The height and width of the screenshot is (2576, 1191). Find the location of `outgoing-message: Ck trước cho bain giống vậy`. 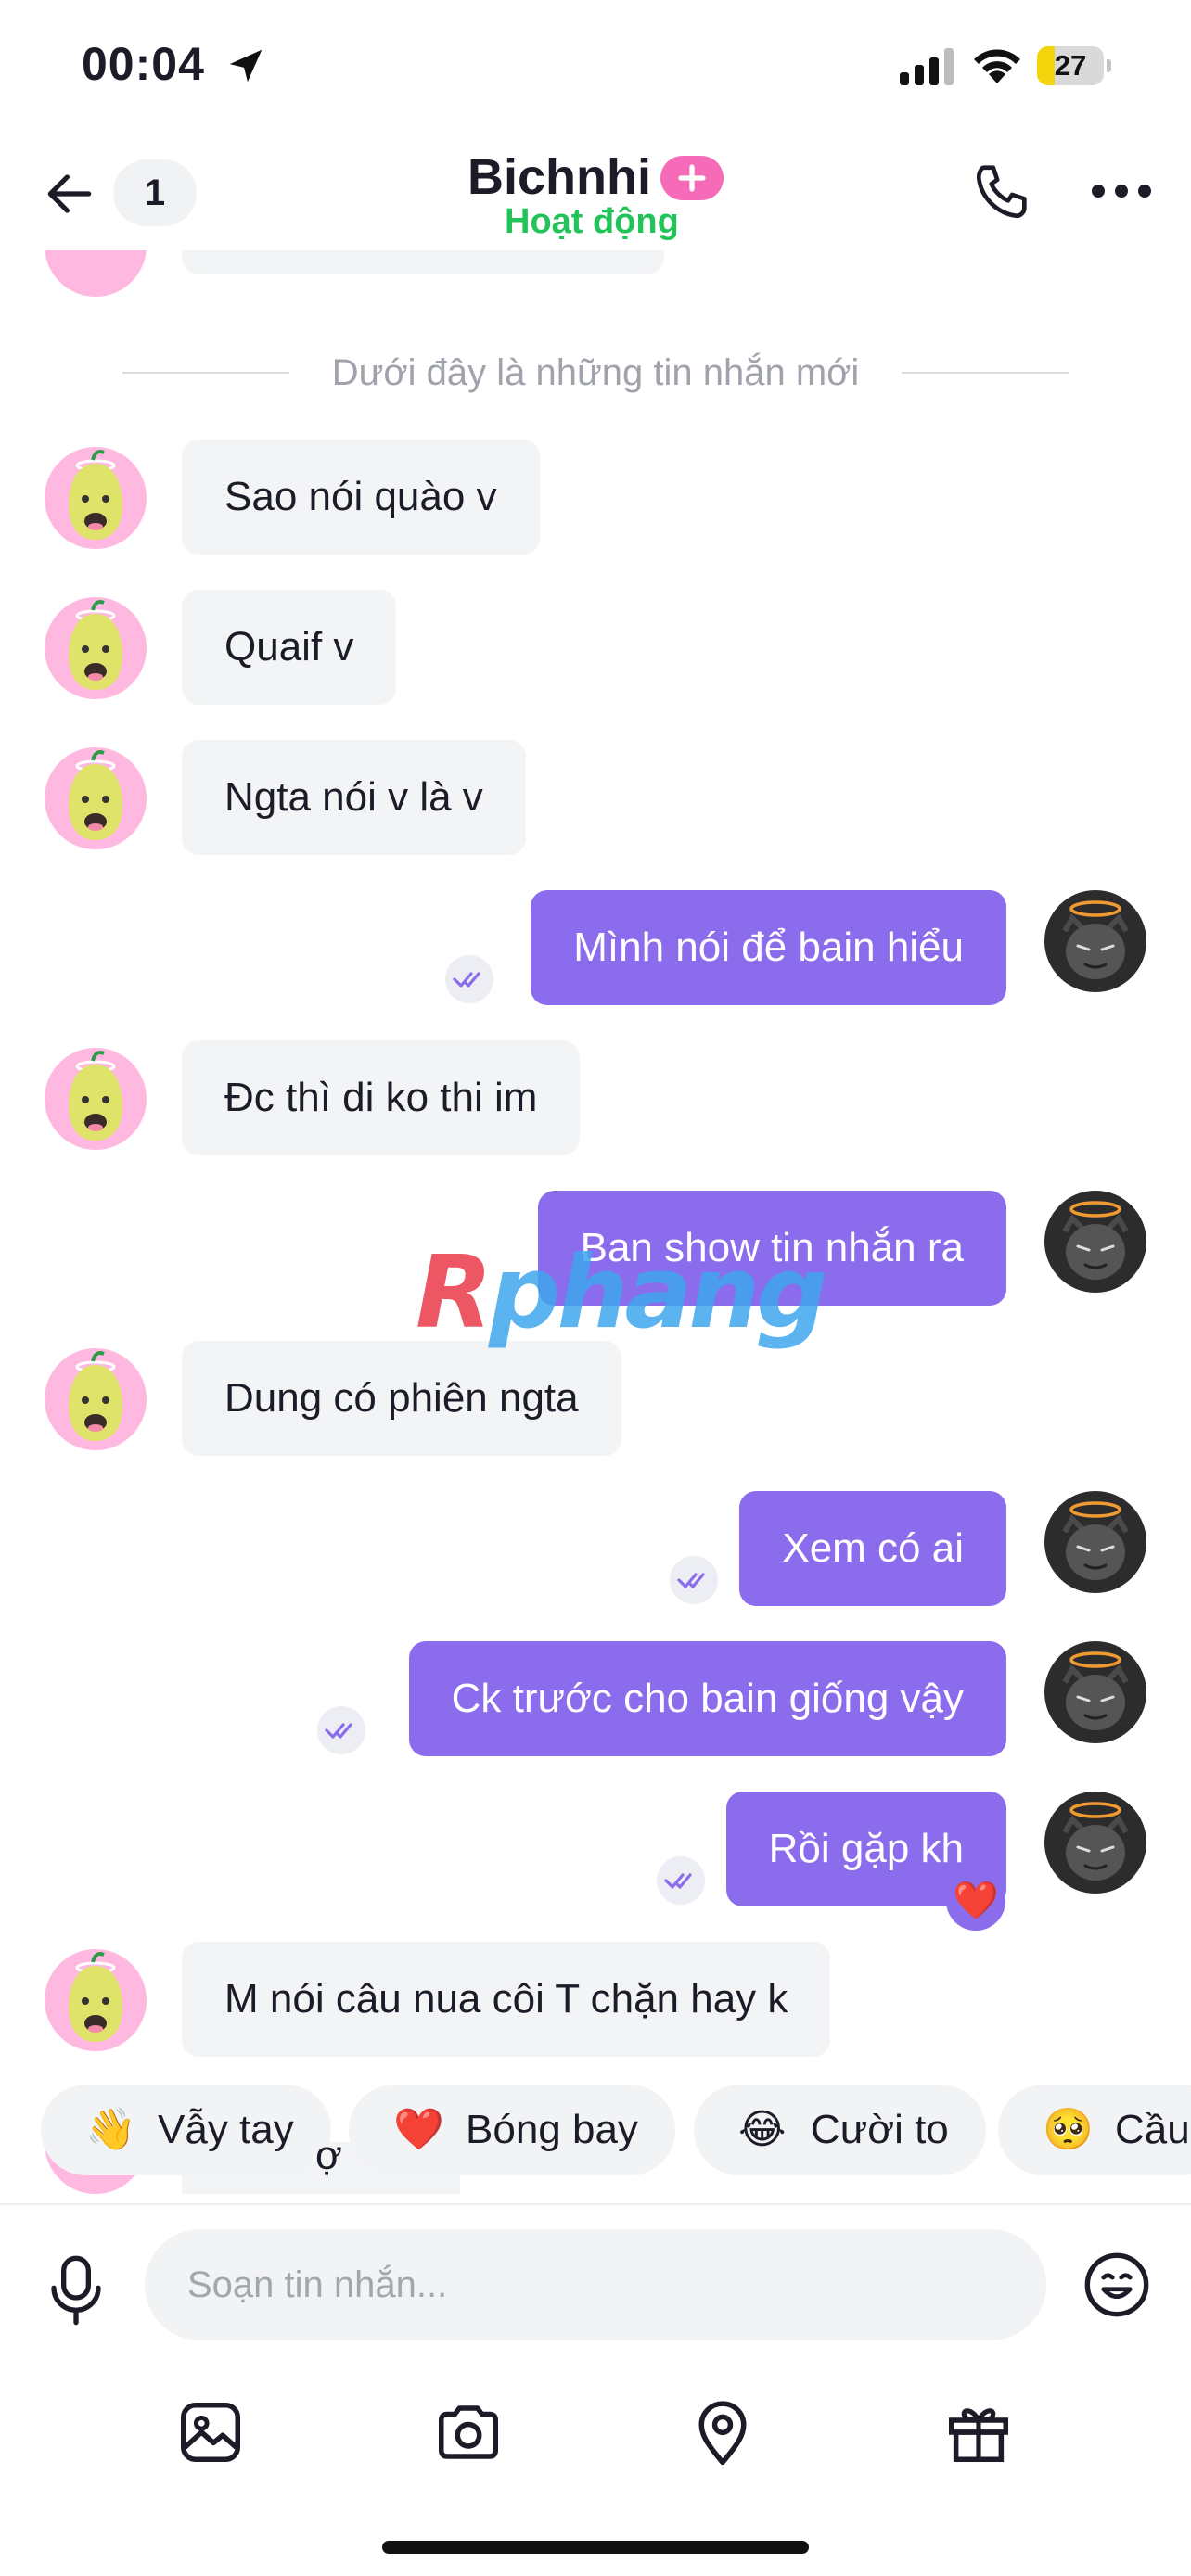

outgoing-message: Ck trước cho bain giống vậy is located at coordinates (595, 1699).